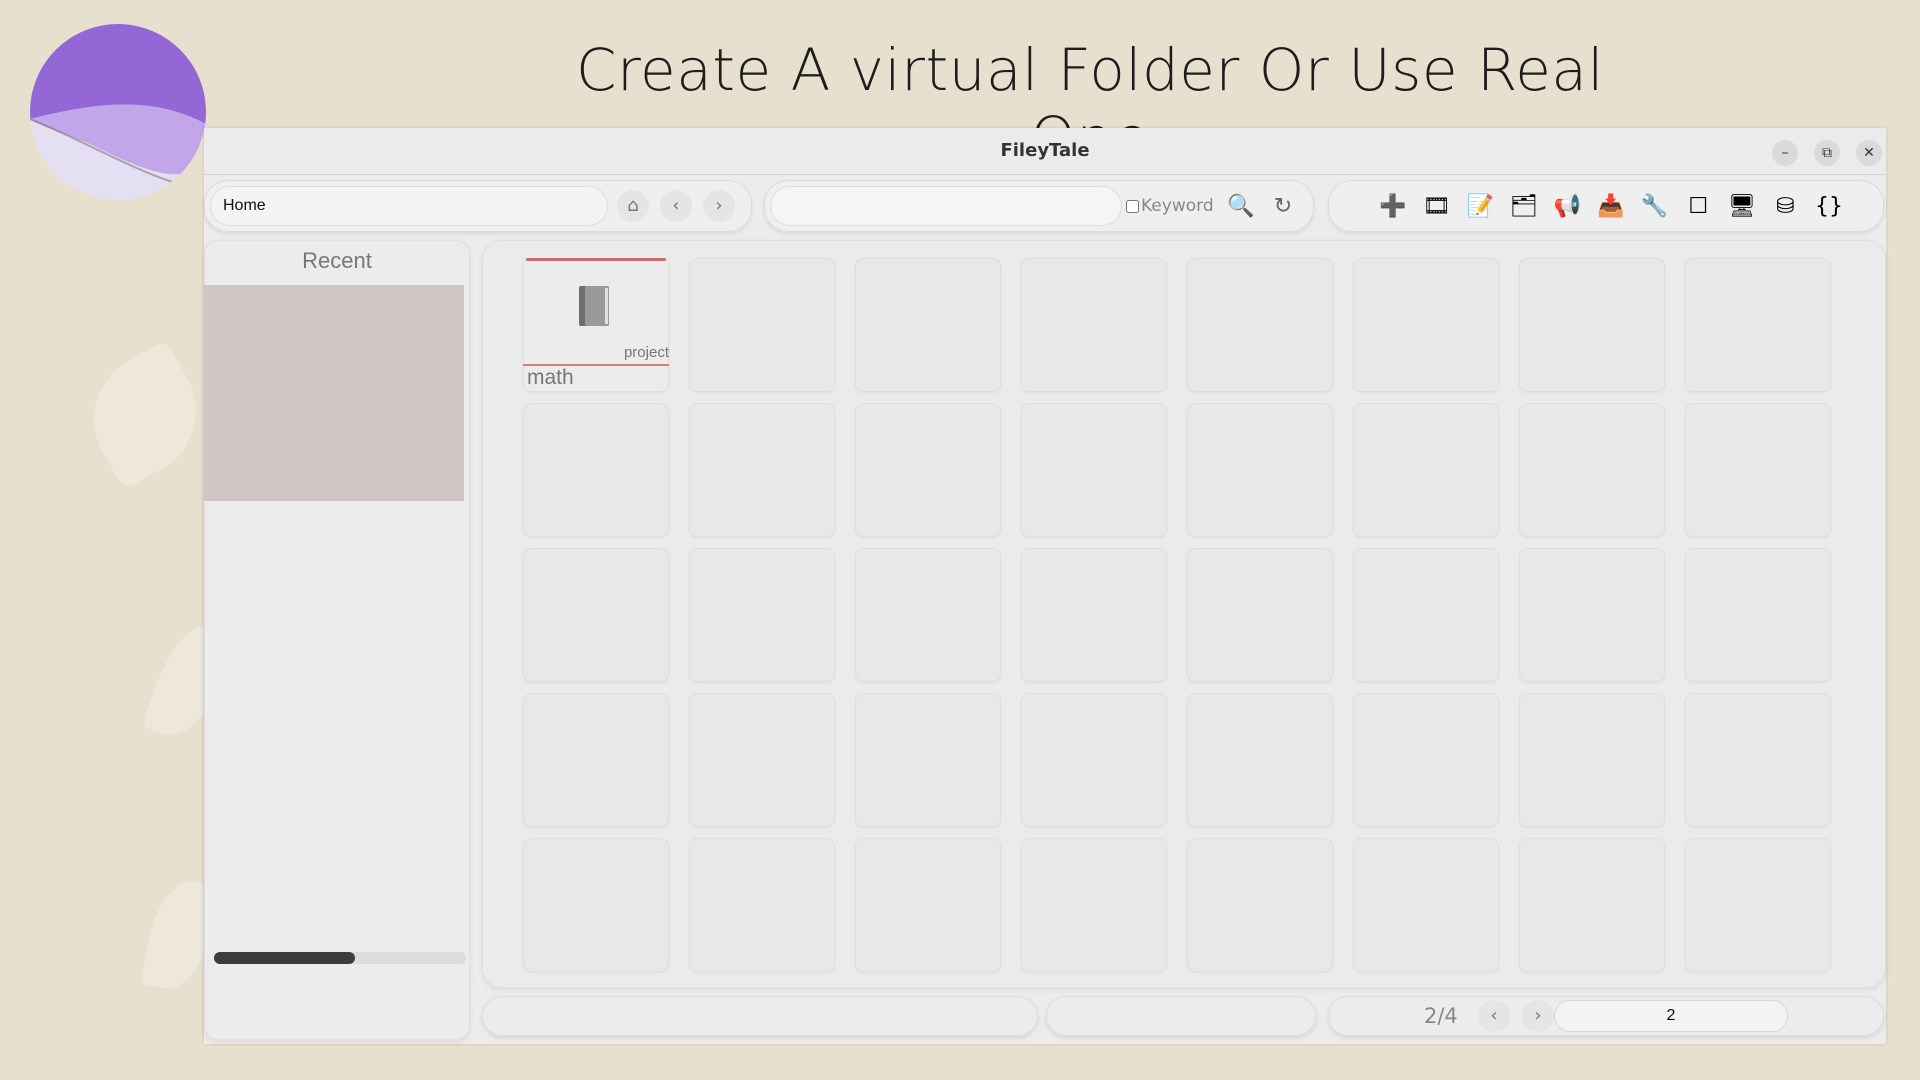  I want to click on page-count: 2/4, so click(1441, 1016).